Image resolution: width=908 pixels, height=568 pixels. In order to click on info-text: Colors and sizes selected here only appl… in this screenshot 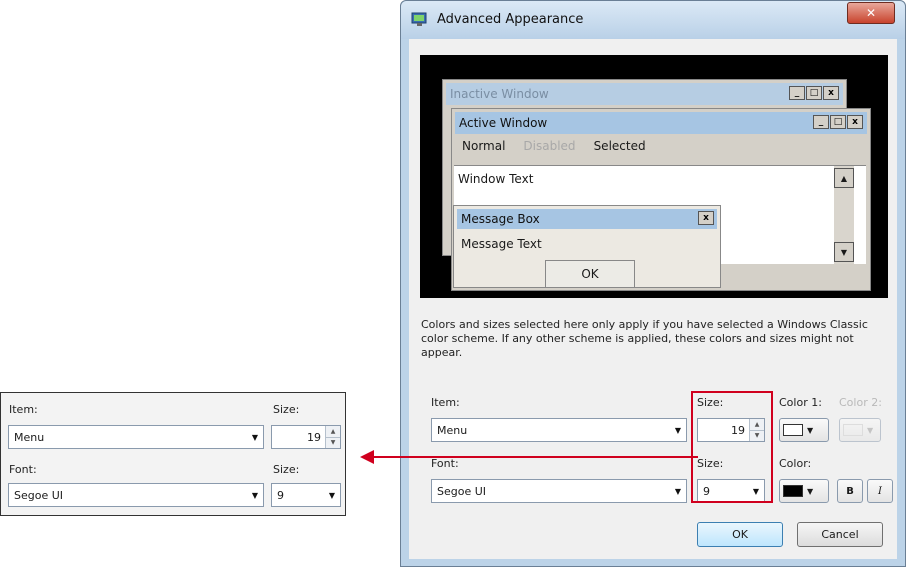, I will do `click(644, 338)`.